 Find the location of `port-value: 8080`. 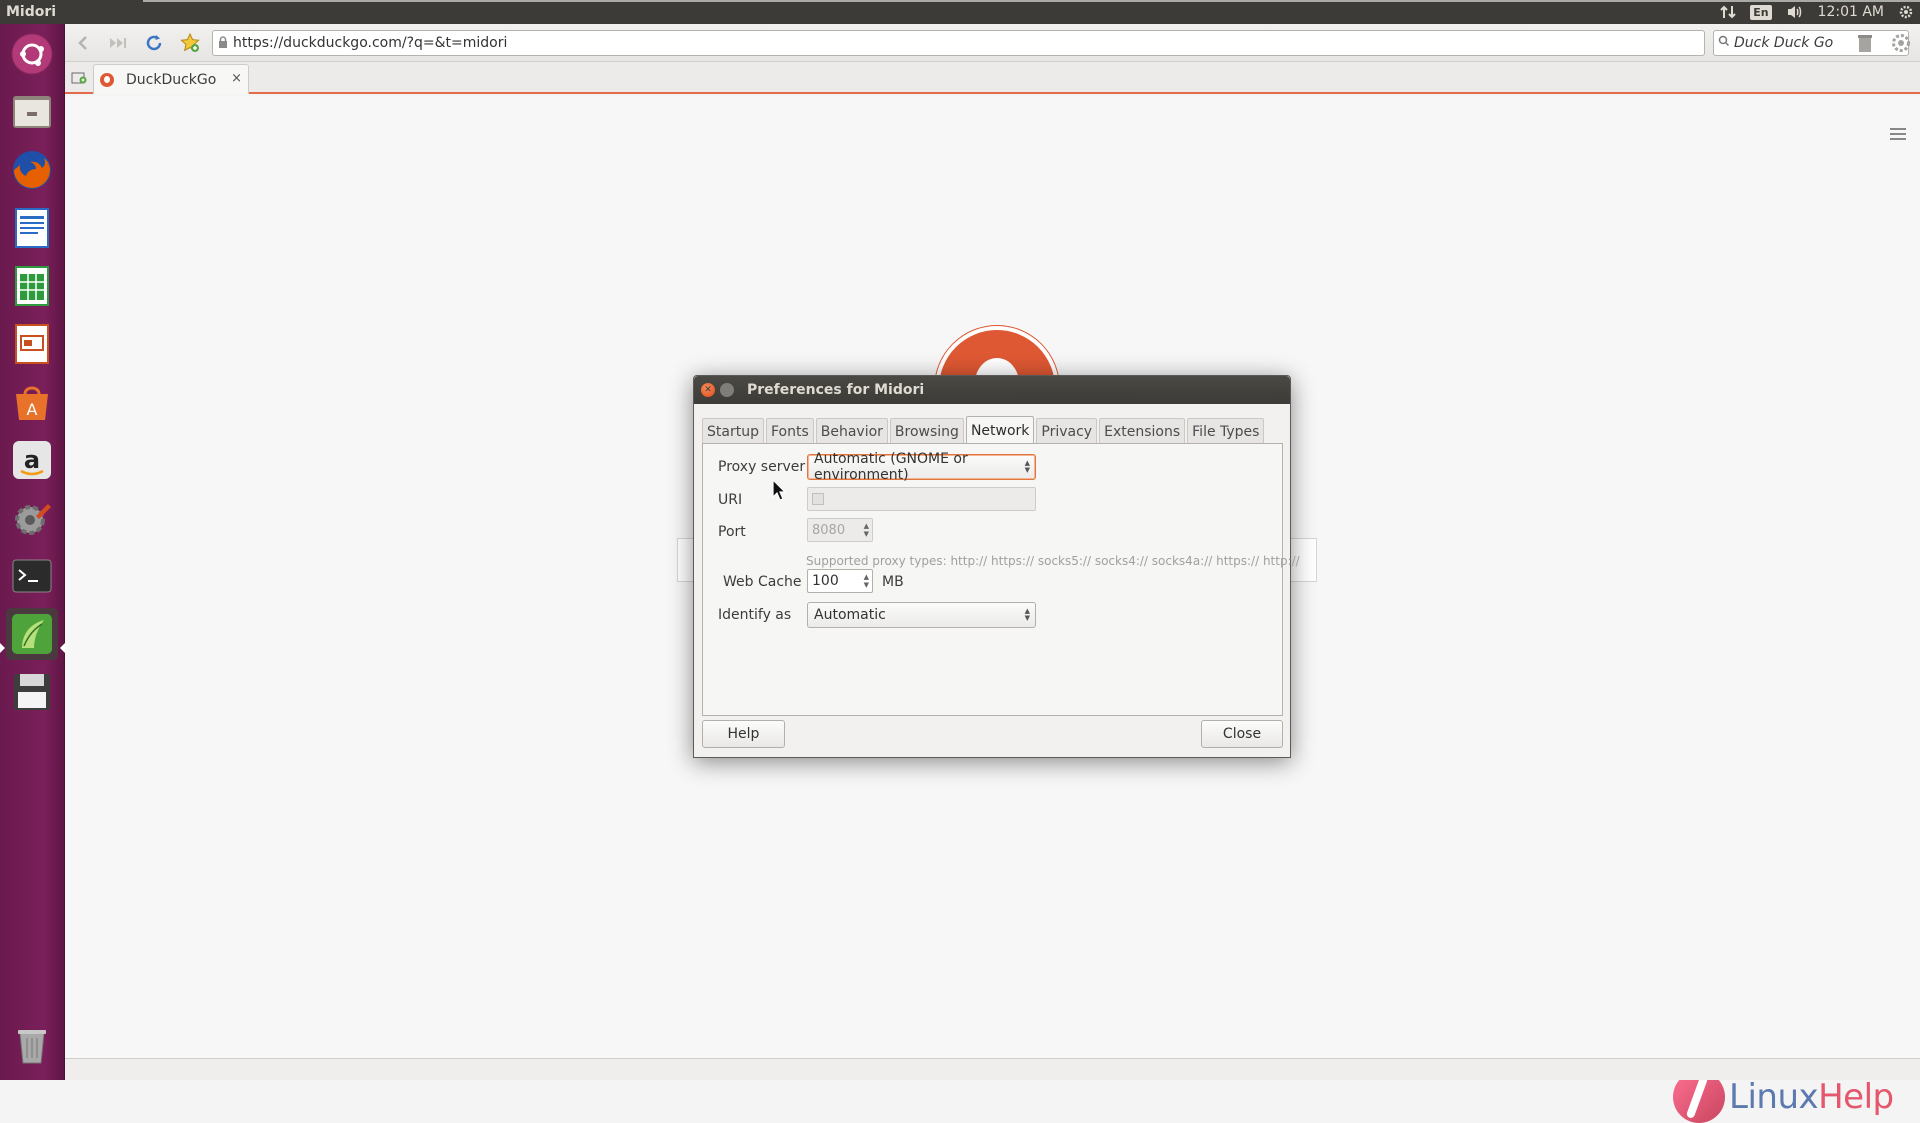

port-value: 8080 is located at coordinates (829, 530).